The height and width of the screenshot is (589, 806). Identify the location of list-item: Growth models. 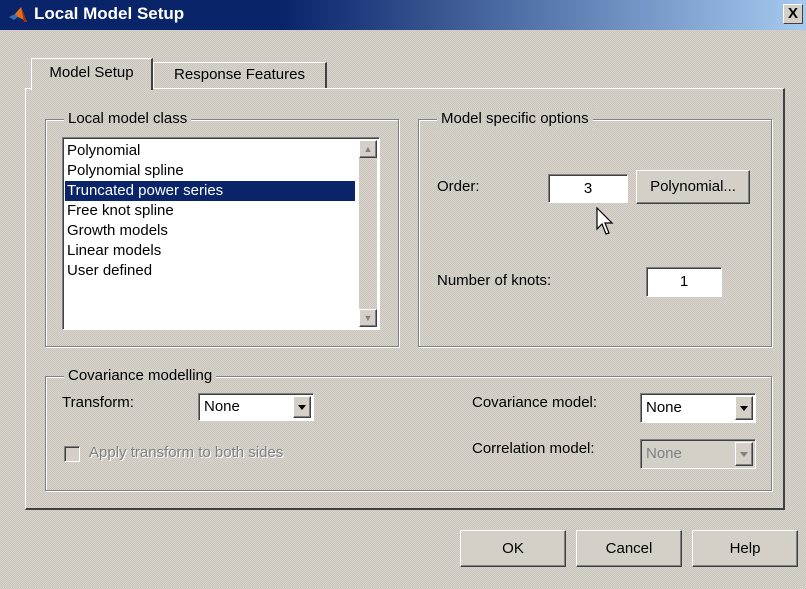
(212, 231).